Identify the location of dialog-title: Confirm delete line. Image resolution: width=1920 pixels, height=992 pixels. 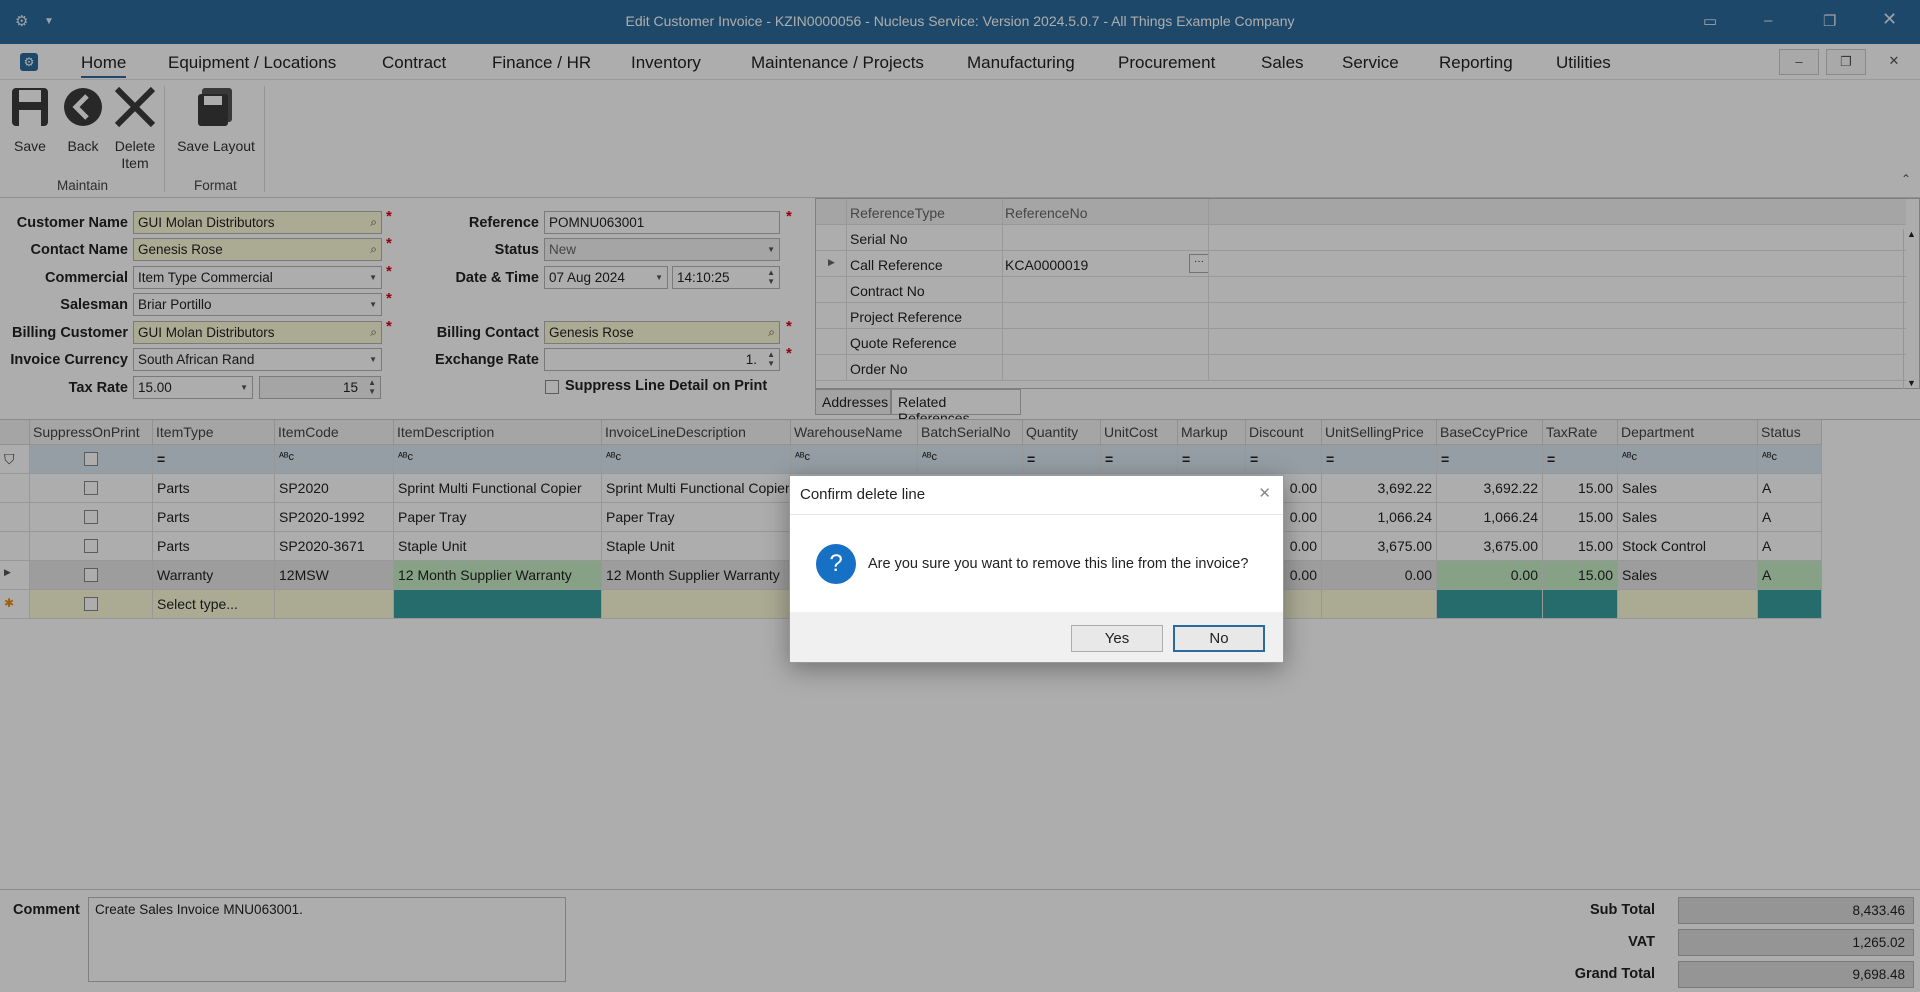
(863, 494).